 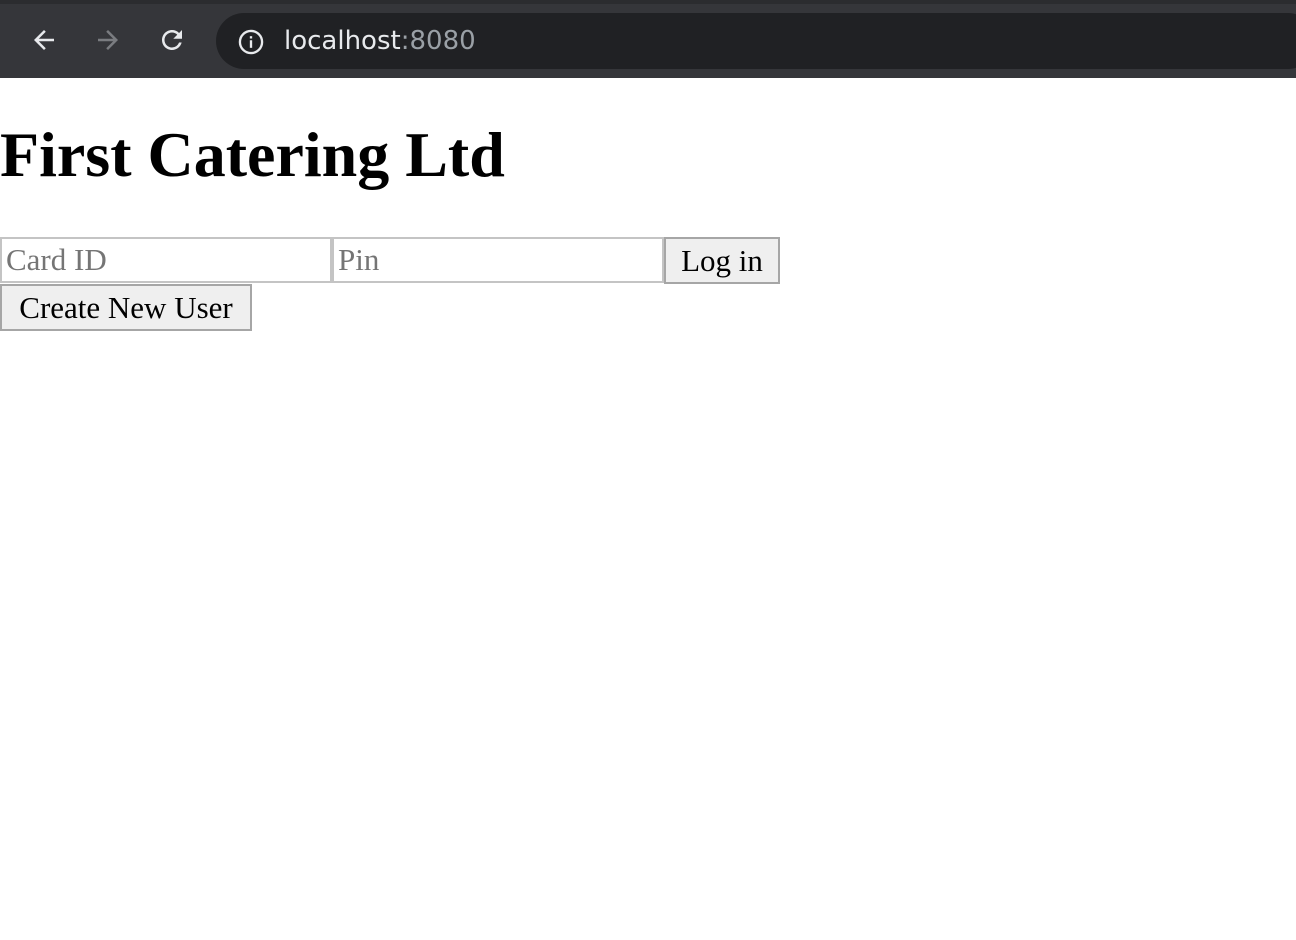 I want to click on reload-button, so click(x=172, y=40).